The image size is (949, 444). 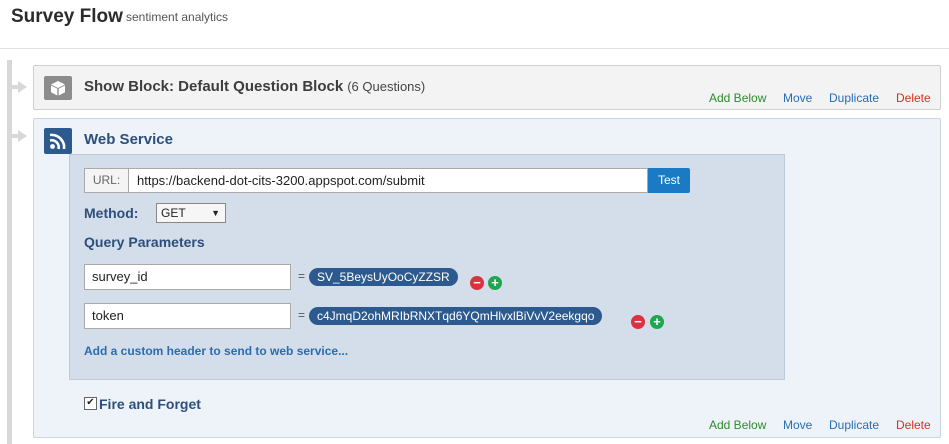 I want to click on param-value-pill: c4JmqD2ohMRIbRNXTqd6YQmHlvxlBiVvV2eekgqo, so click(x=456, y=316).